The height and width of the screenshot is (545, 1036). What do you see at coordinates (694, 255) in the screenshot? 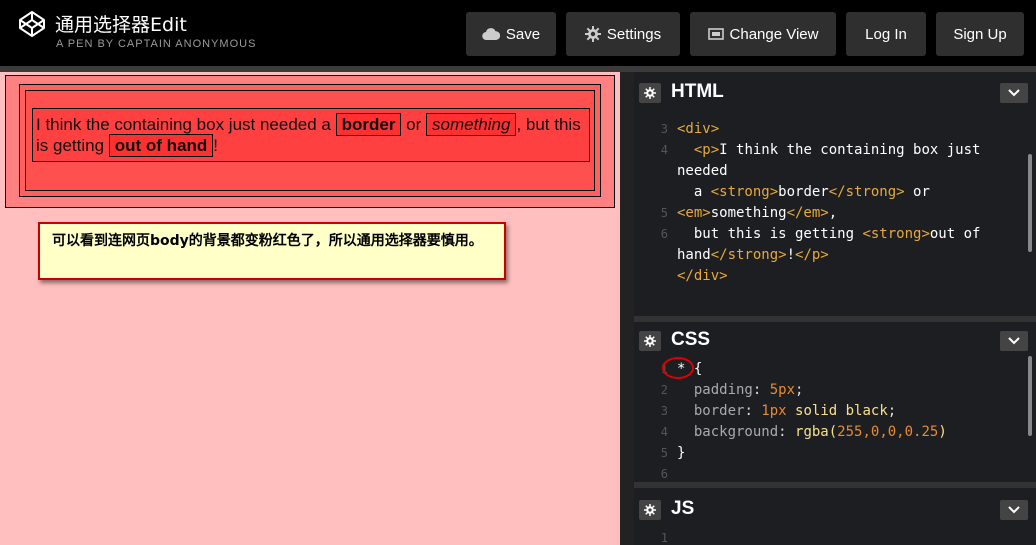
I see `code-token: hand` at bounding box center [694, 255].